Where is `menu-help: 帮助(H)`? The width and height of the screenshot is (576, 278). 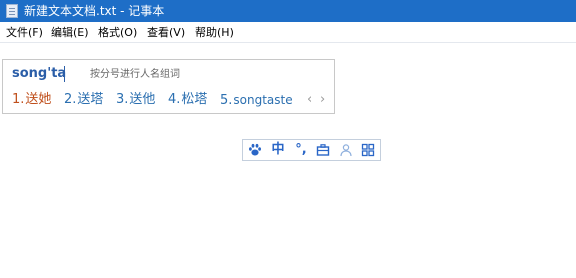
menu-help: 帮助(H) is located at coordinates (214, 32).